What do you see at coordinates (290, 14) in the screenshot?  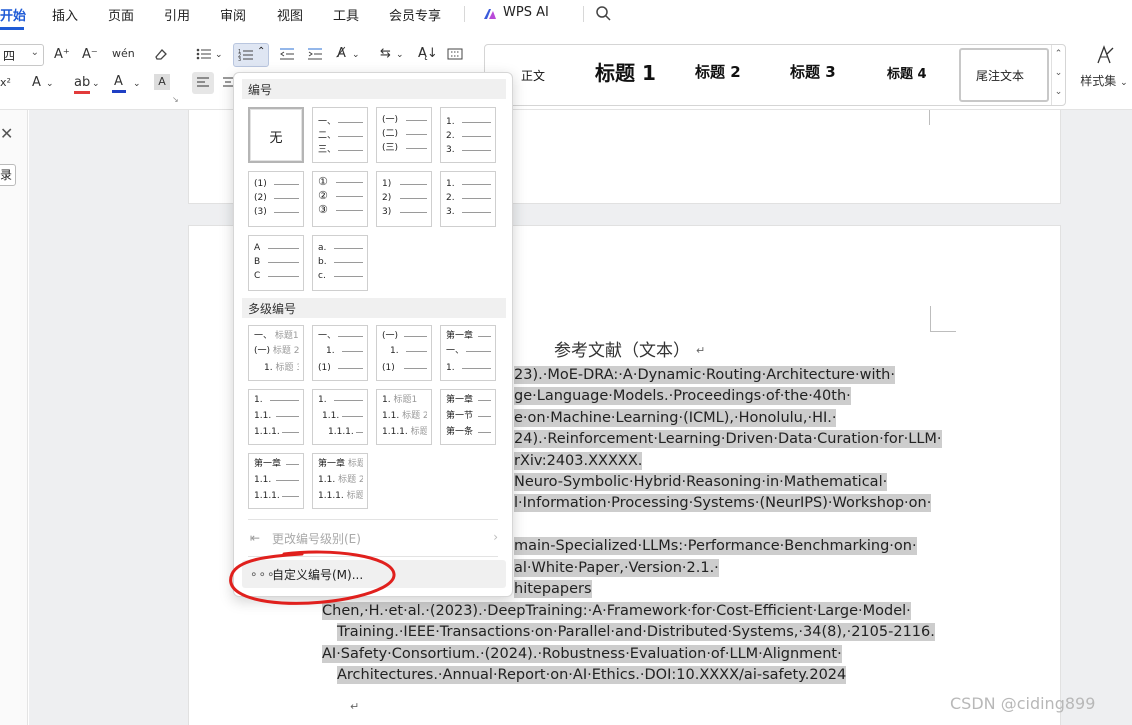 I see `tab-view: 视图` at bounding box center [290, 14].